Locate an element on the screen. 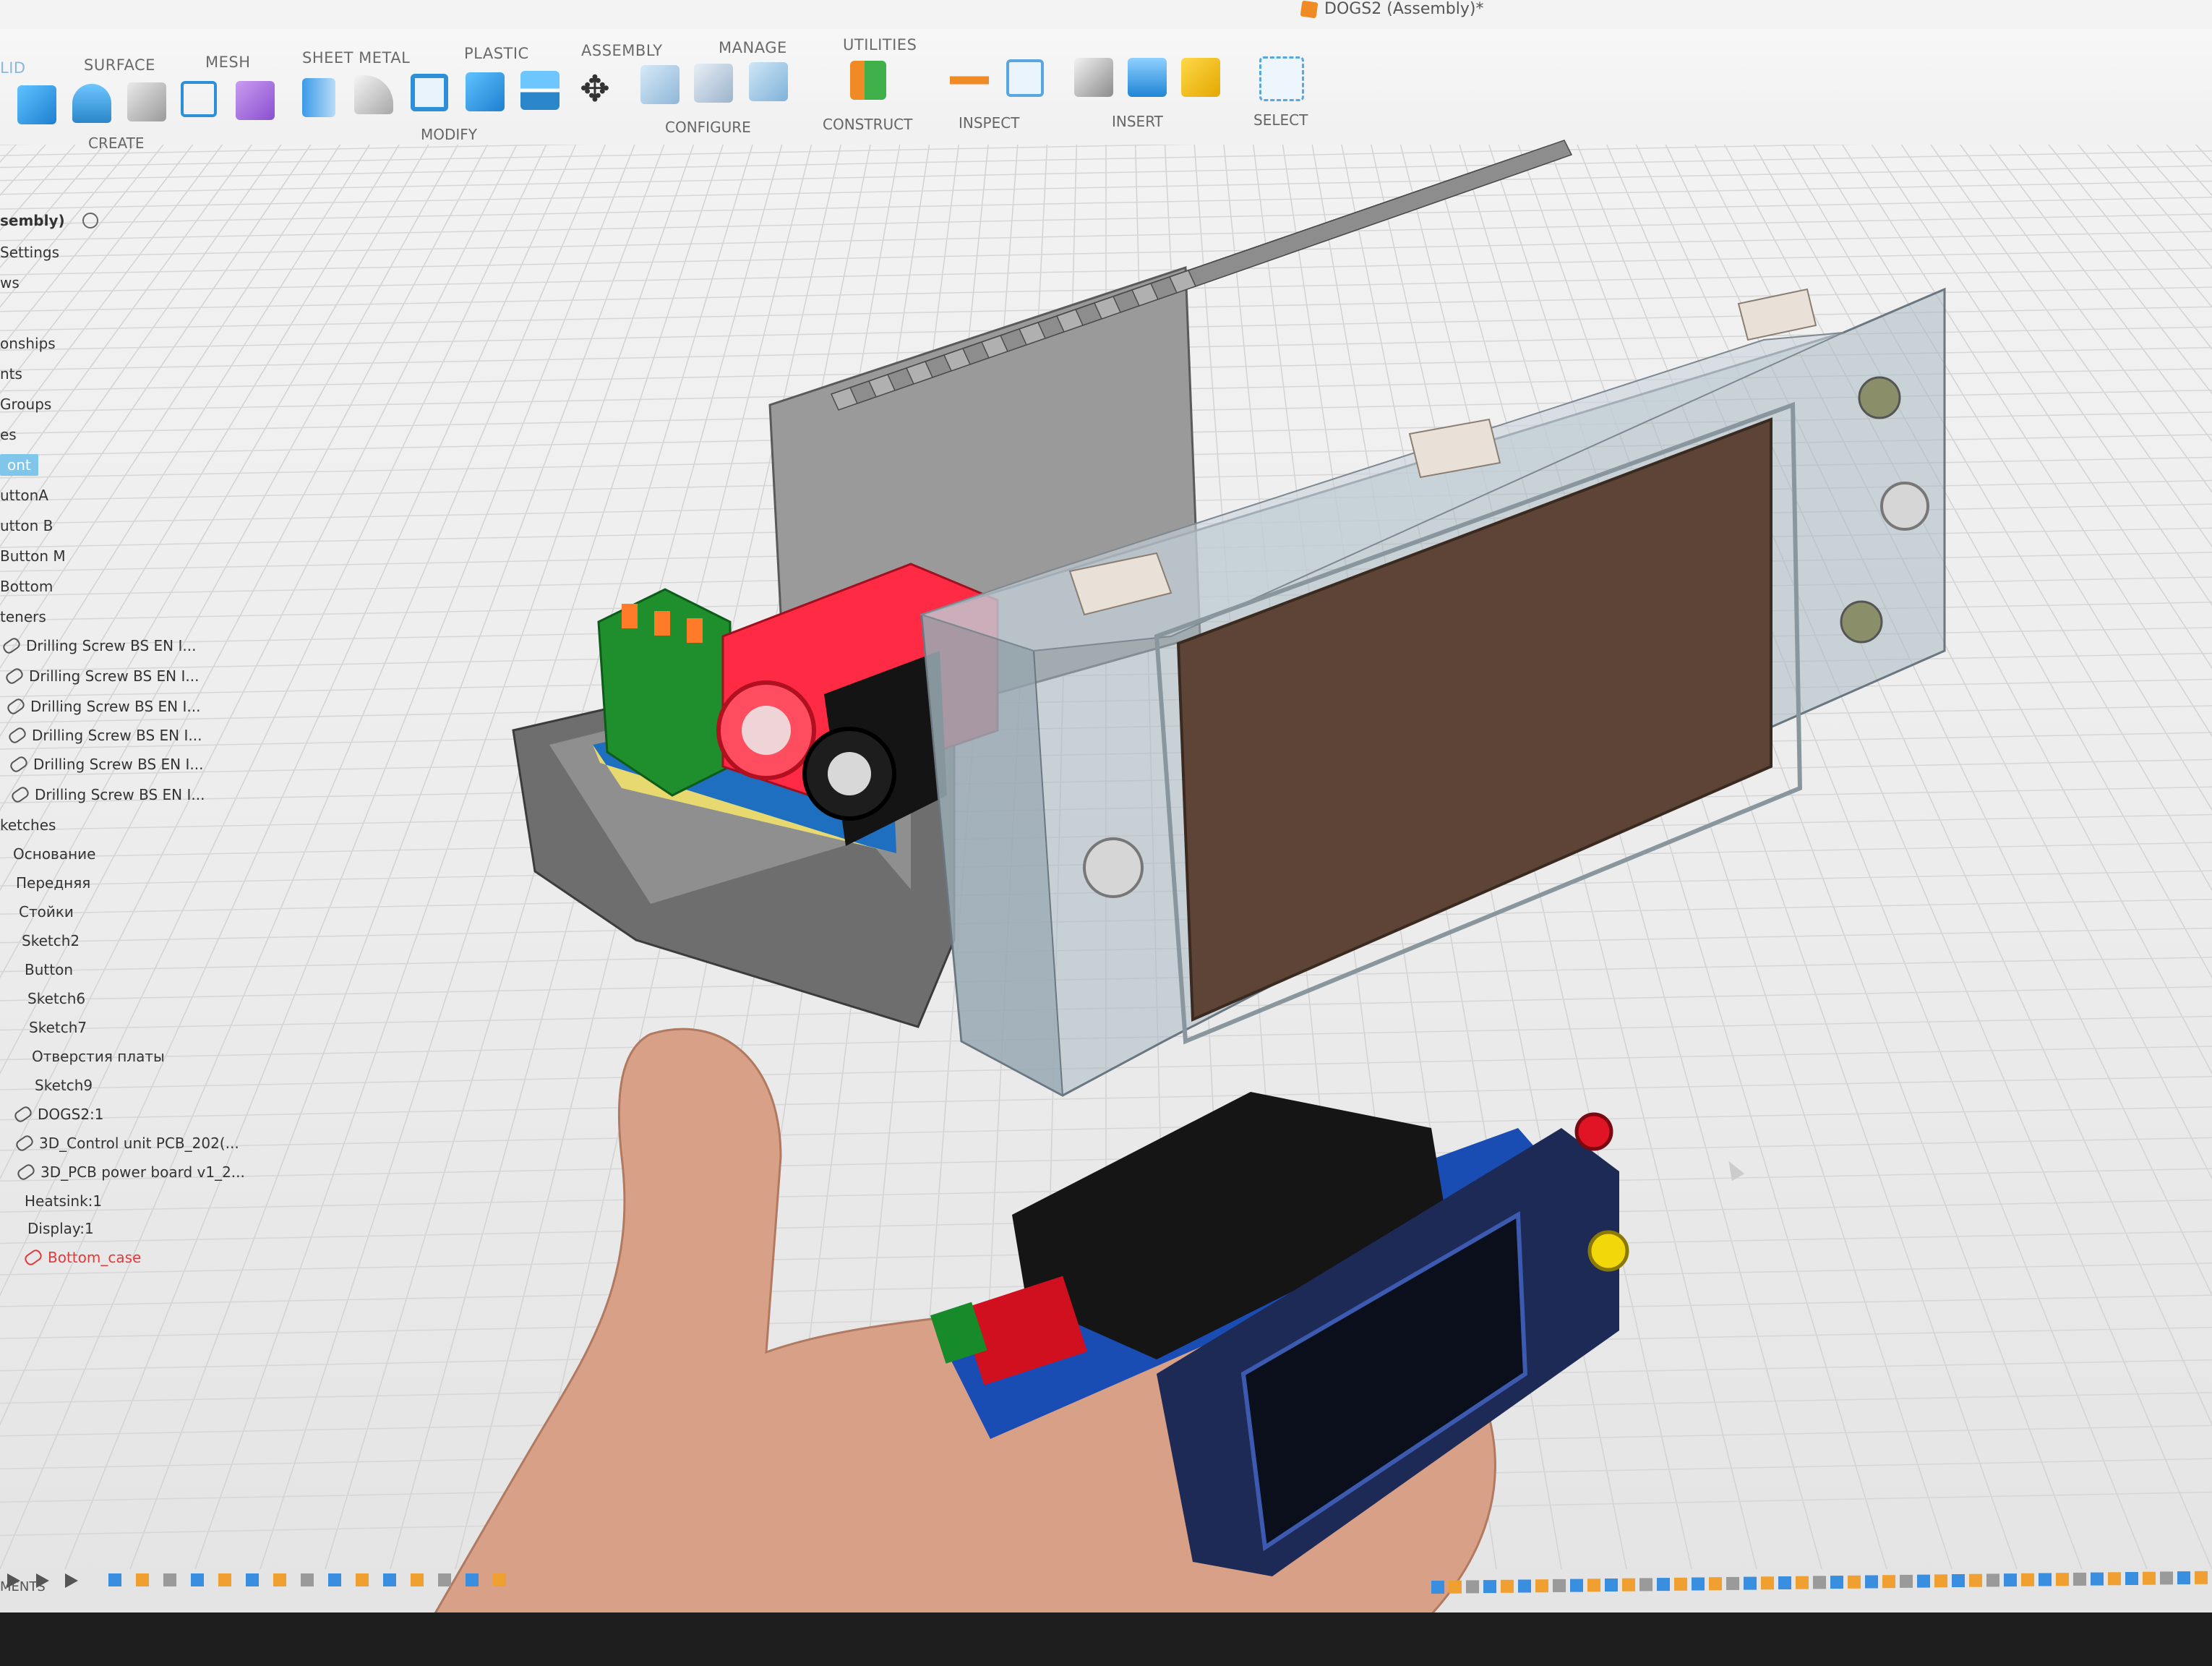 The width and height of the screenshot is (2212, 1666). monitor-bezel is located at coordinates (1106, 1639).